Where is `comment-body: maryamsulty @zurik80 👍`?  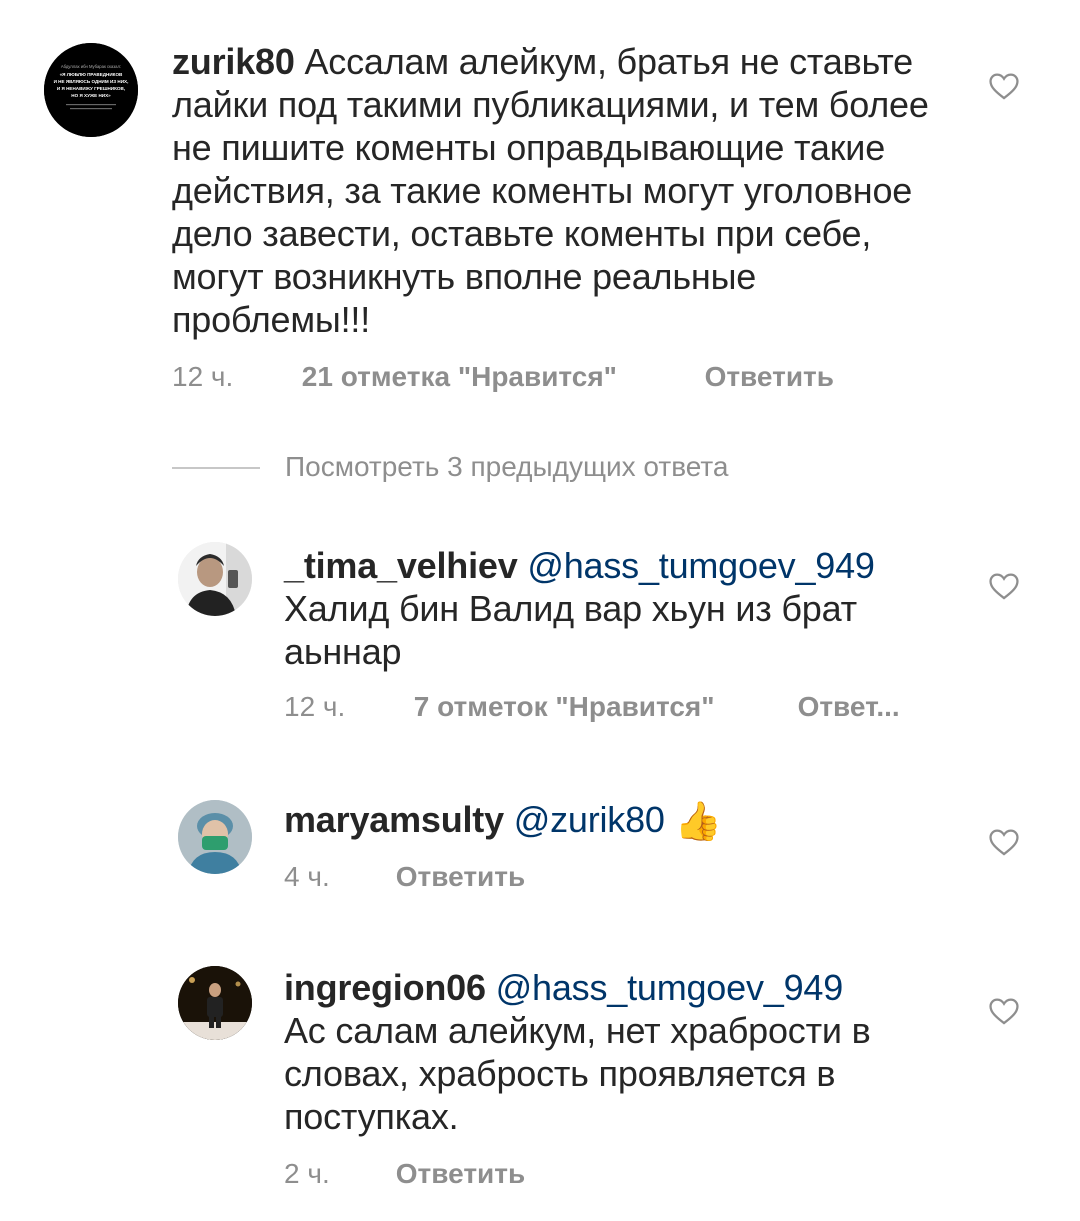 comment-body: maryamsulty @zurik80 👍 is located at coordinates (604, 821).